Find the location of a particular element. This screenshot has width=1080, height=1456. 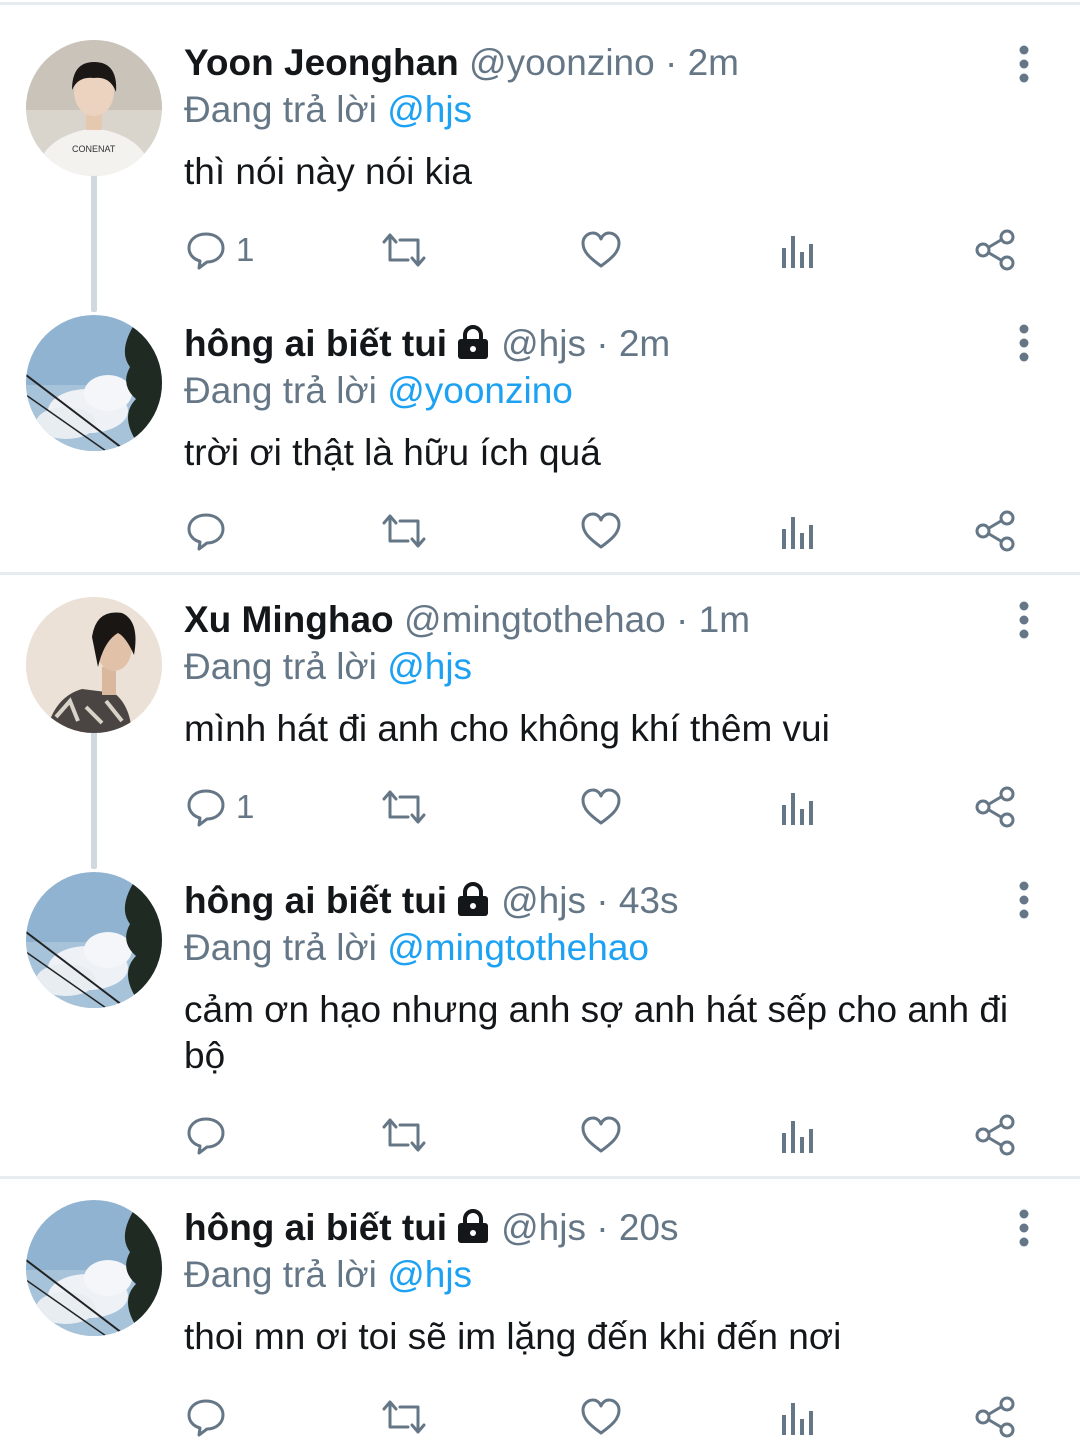

tweet-header: Yoon Jeonghan @yoonzino · 2m is located at coordinates (461, 63).